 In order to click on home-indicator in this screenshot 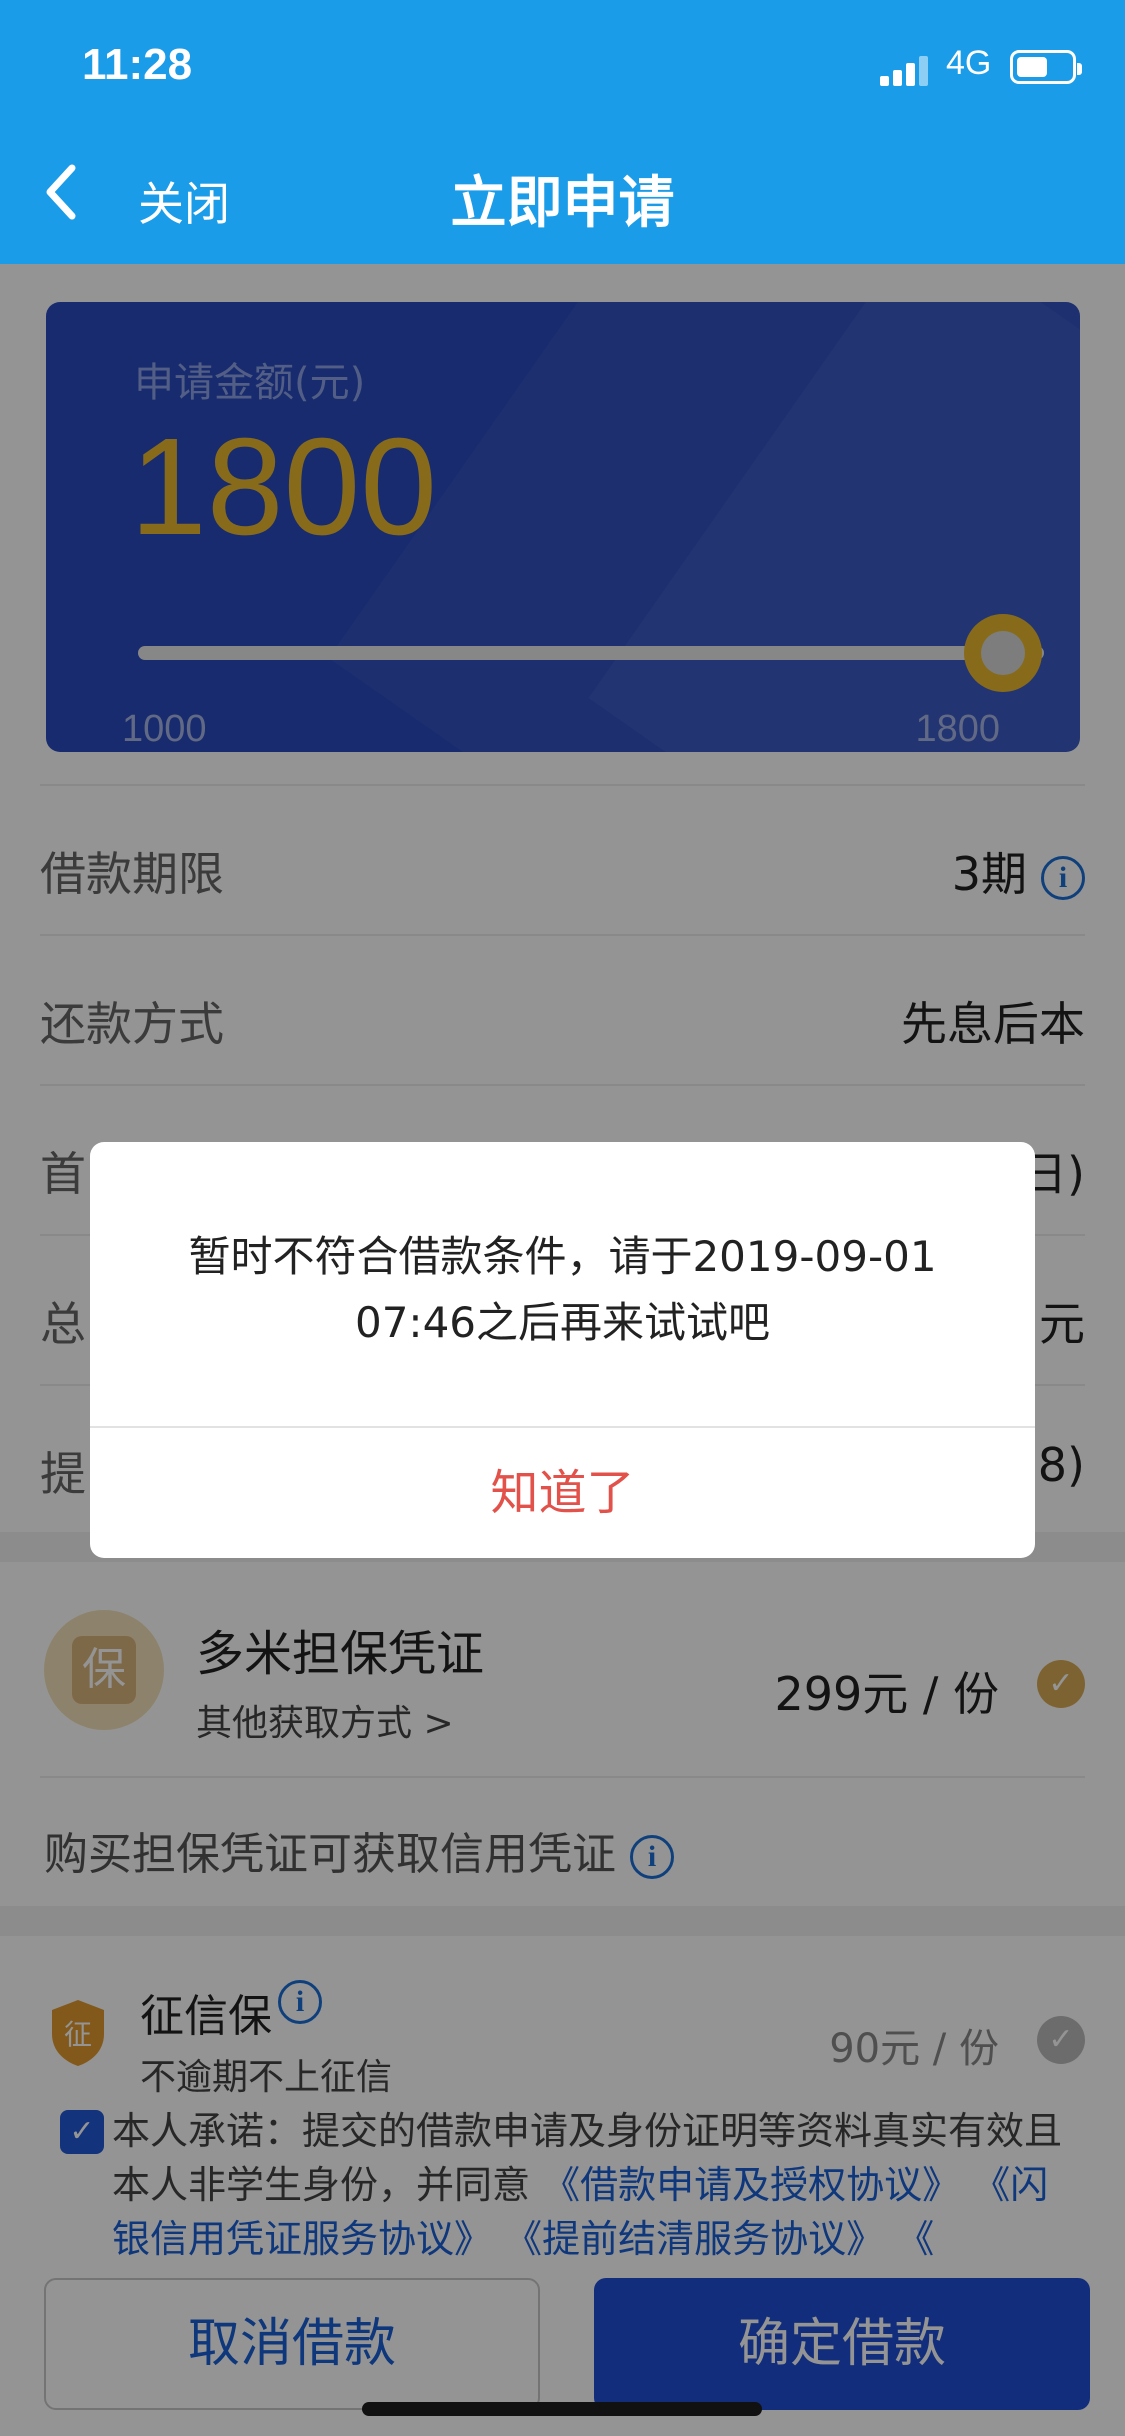, I will do `click(562, 2409)`.